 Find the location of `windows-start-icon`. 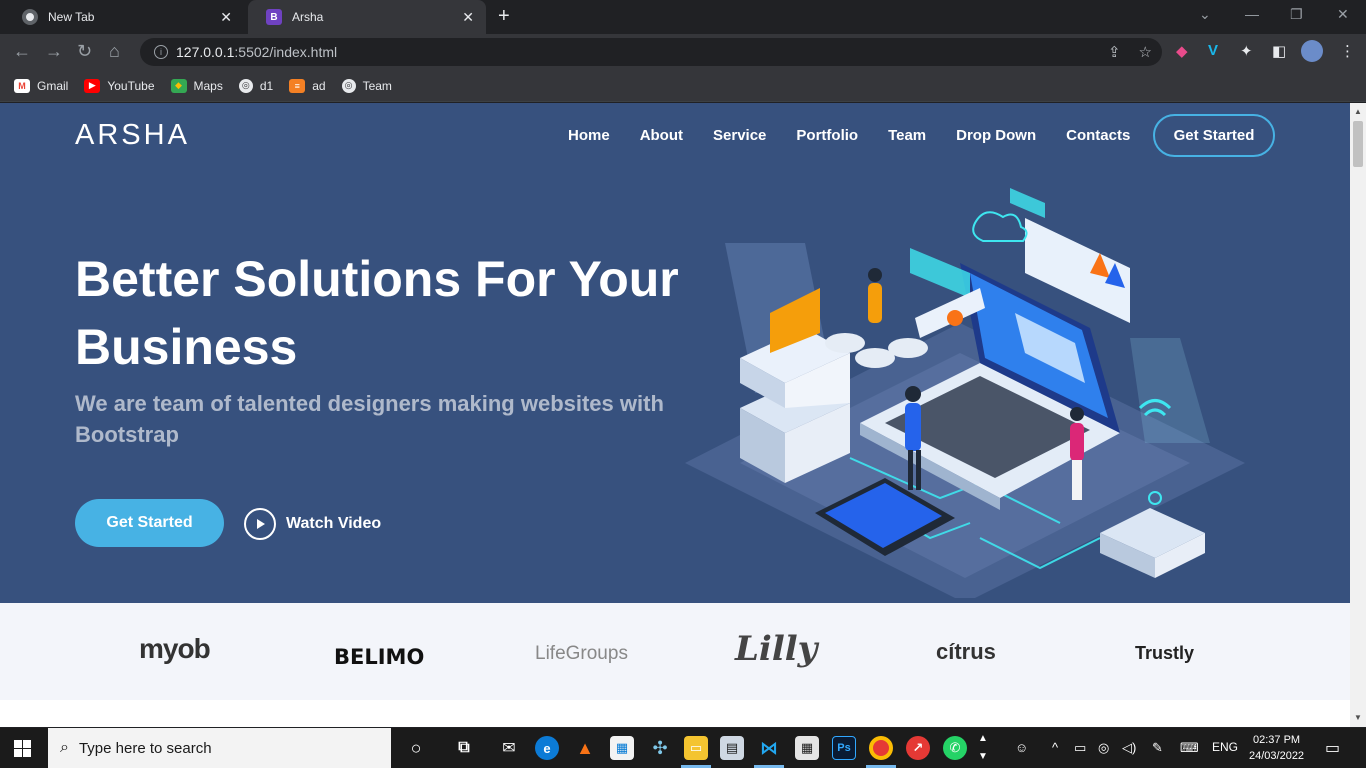

windows-start-icon is located at coordinates (22, 748).